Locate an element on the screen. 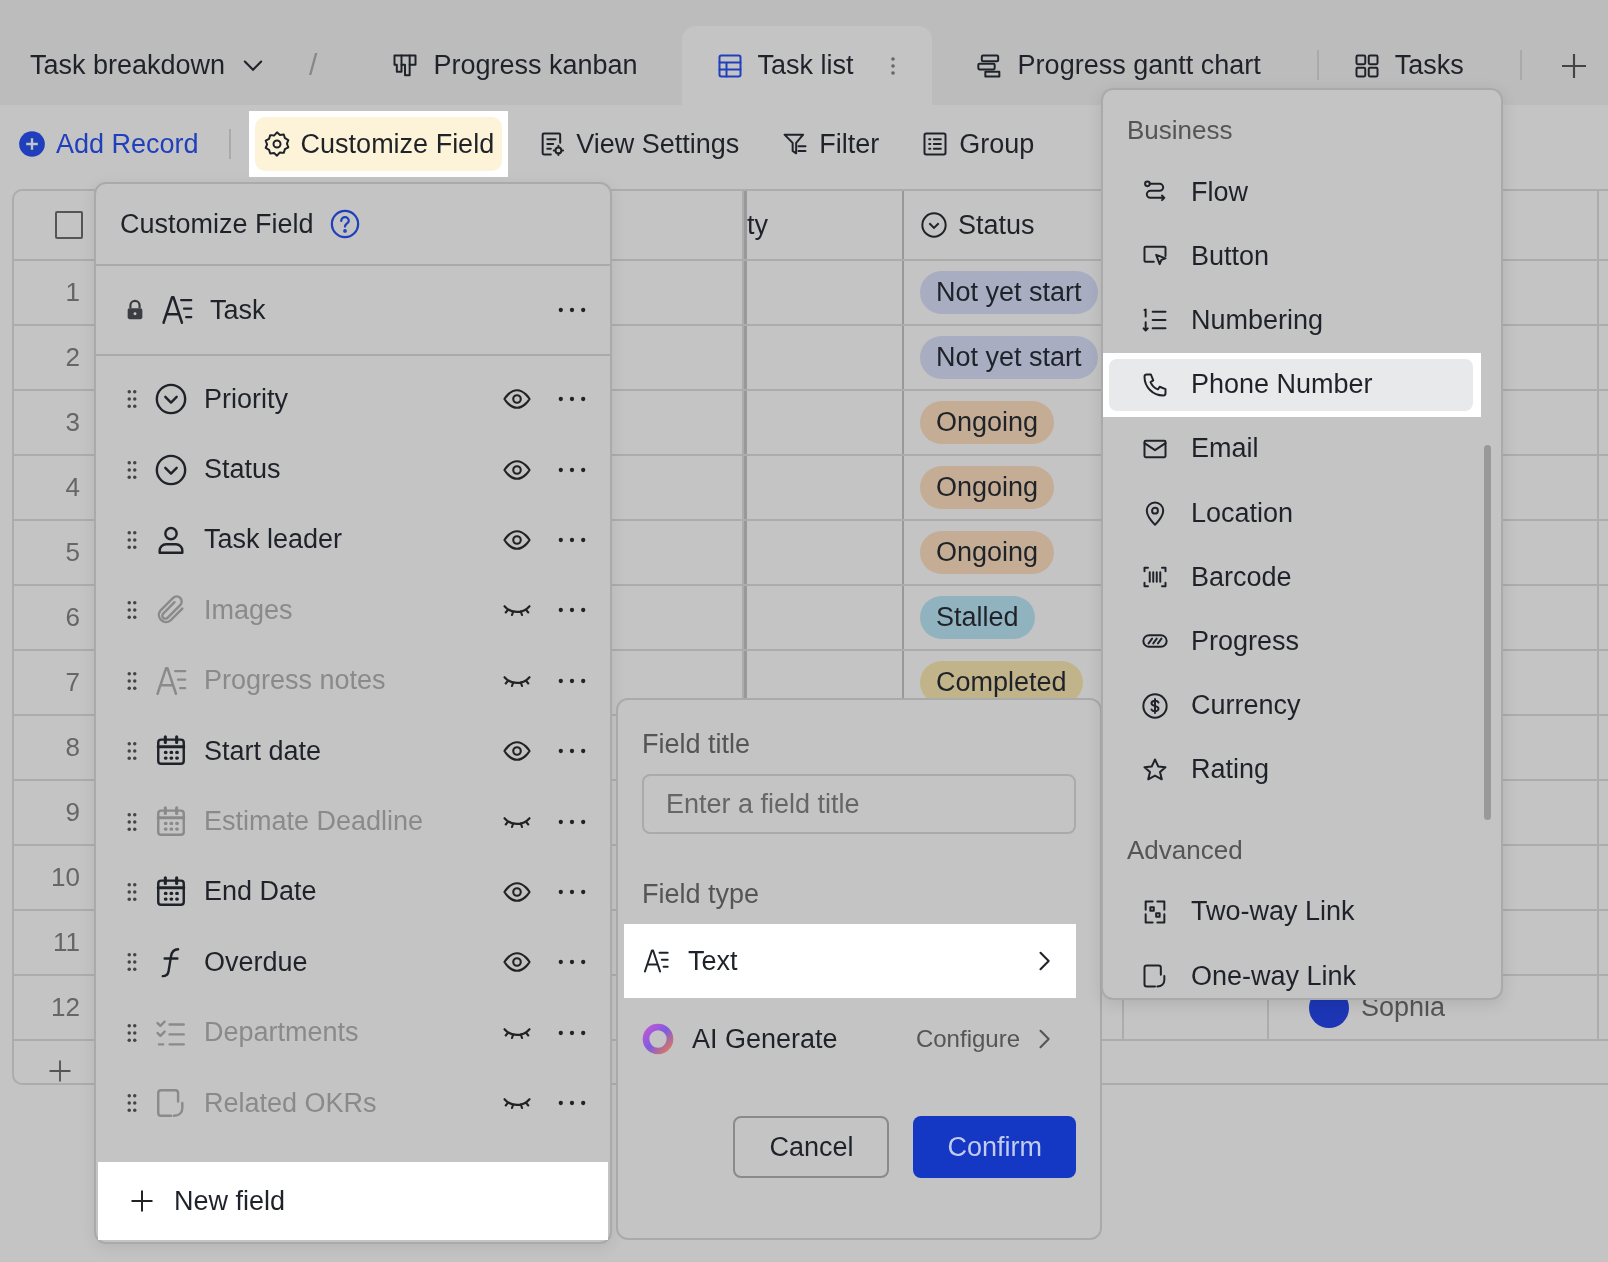 The height and width of the screenshot is (1262, 1608). field-name: Priority is located at coordinates (246, 399).